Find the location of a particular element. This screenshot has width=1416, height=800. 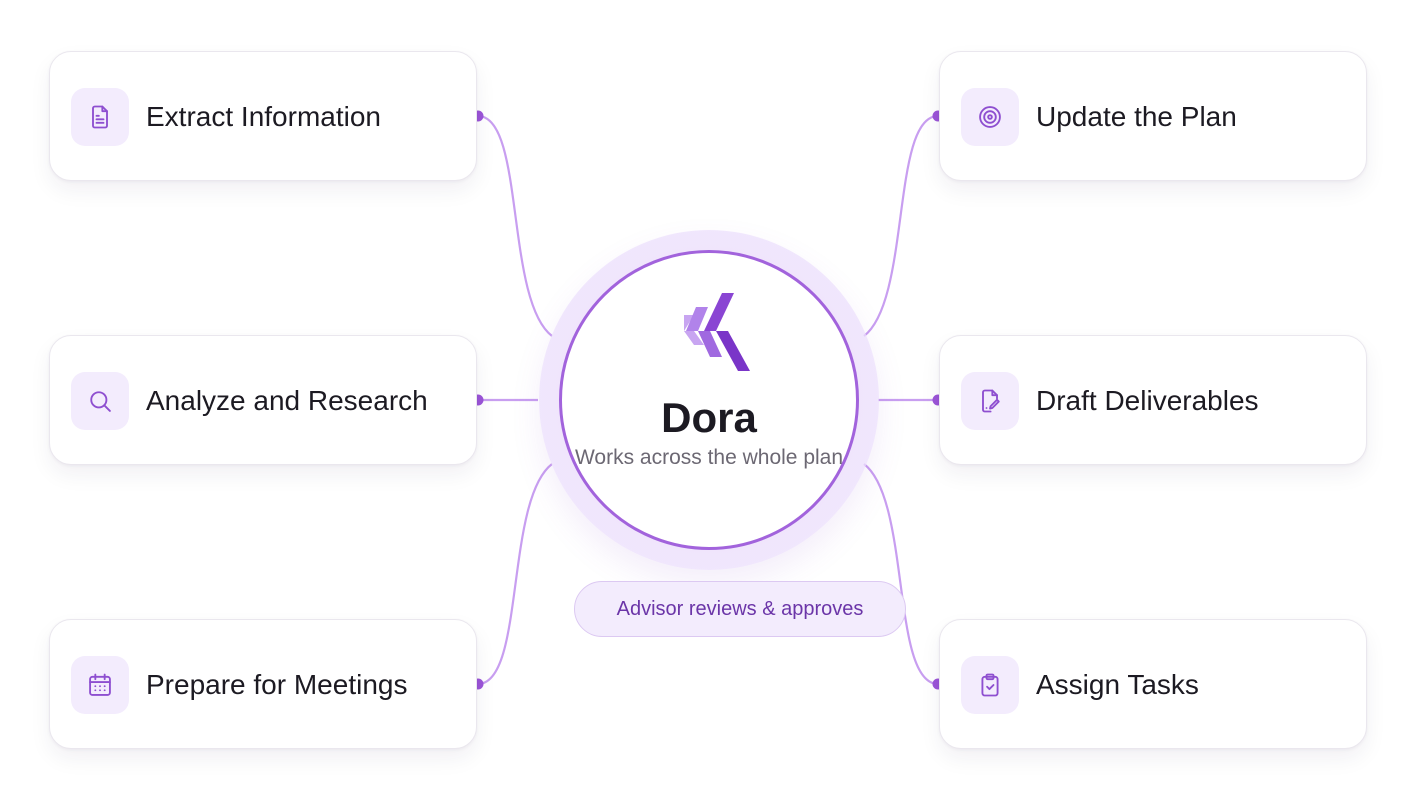

file-edit-icon is located at coordinates (990, 401).